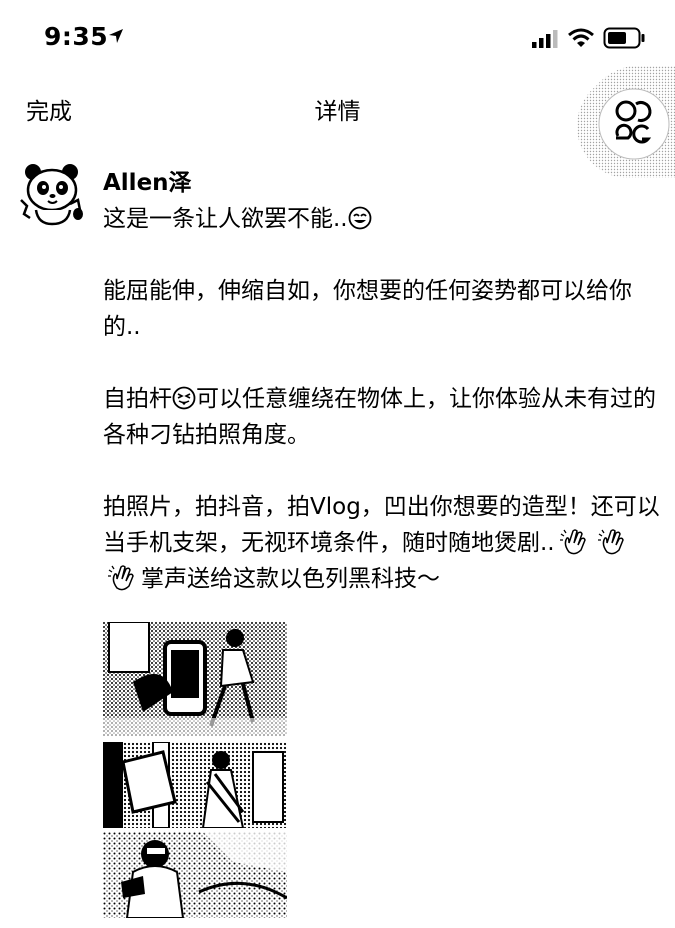 This screenshot has height=928, width=675. I want to click on post-paragraph-3-start: 自拍杆, so click(137, 399).